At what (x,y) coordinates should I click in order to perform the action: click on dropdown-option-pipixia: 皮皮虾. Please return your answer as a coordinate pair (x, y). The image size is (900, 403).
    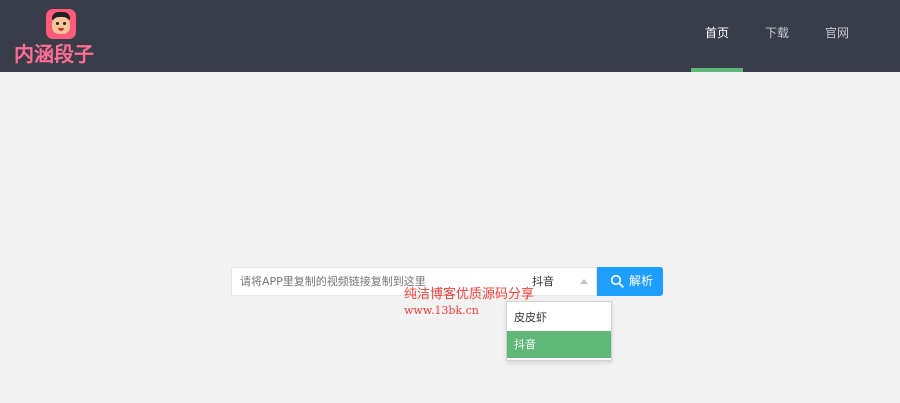
    Looking at the image, I should click on (559, 317).